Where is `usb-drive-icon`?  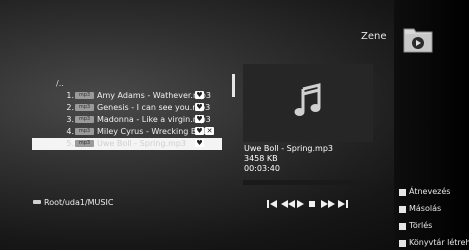 usb-drive-icon is located at coordinates (37, 202).